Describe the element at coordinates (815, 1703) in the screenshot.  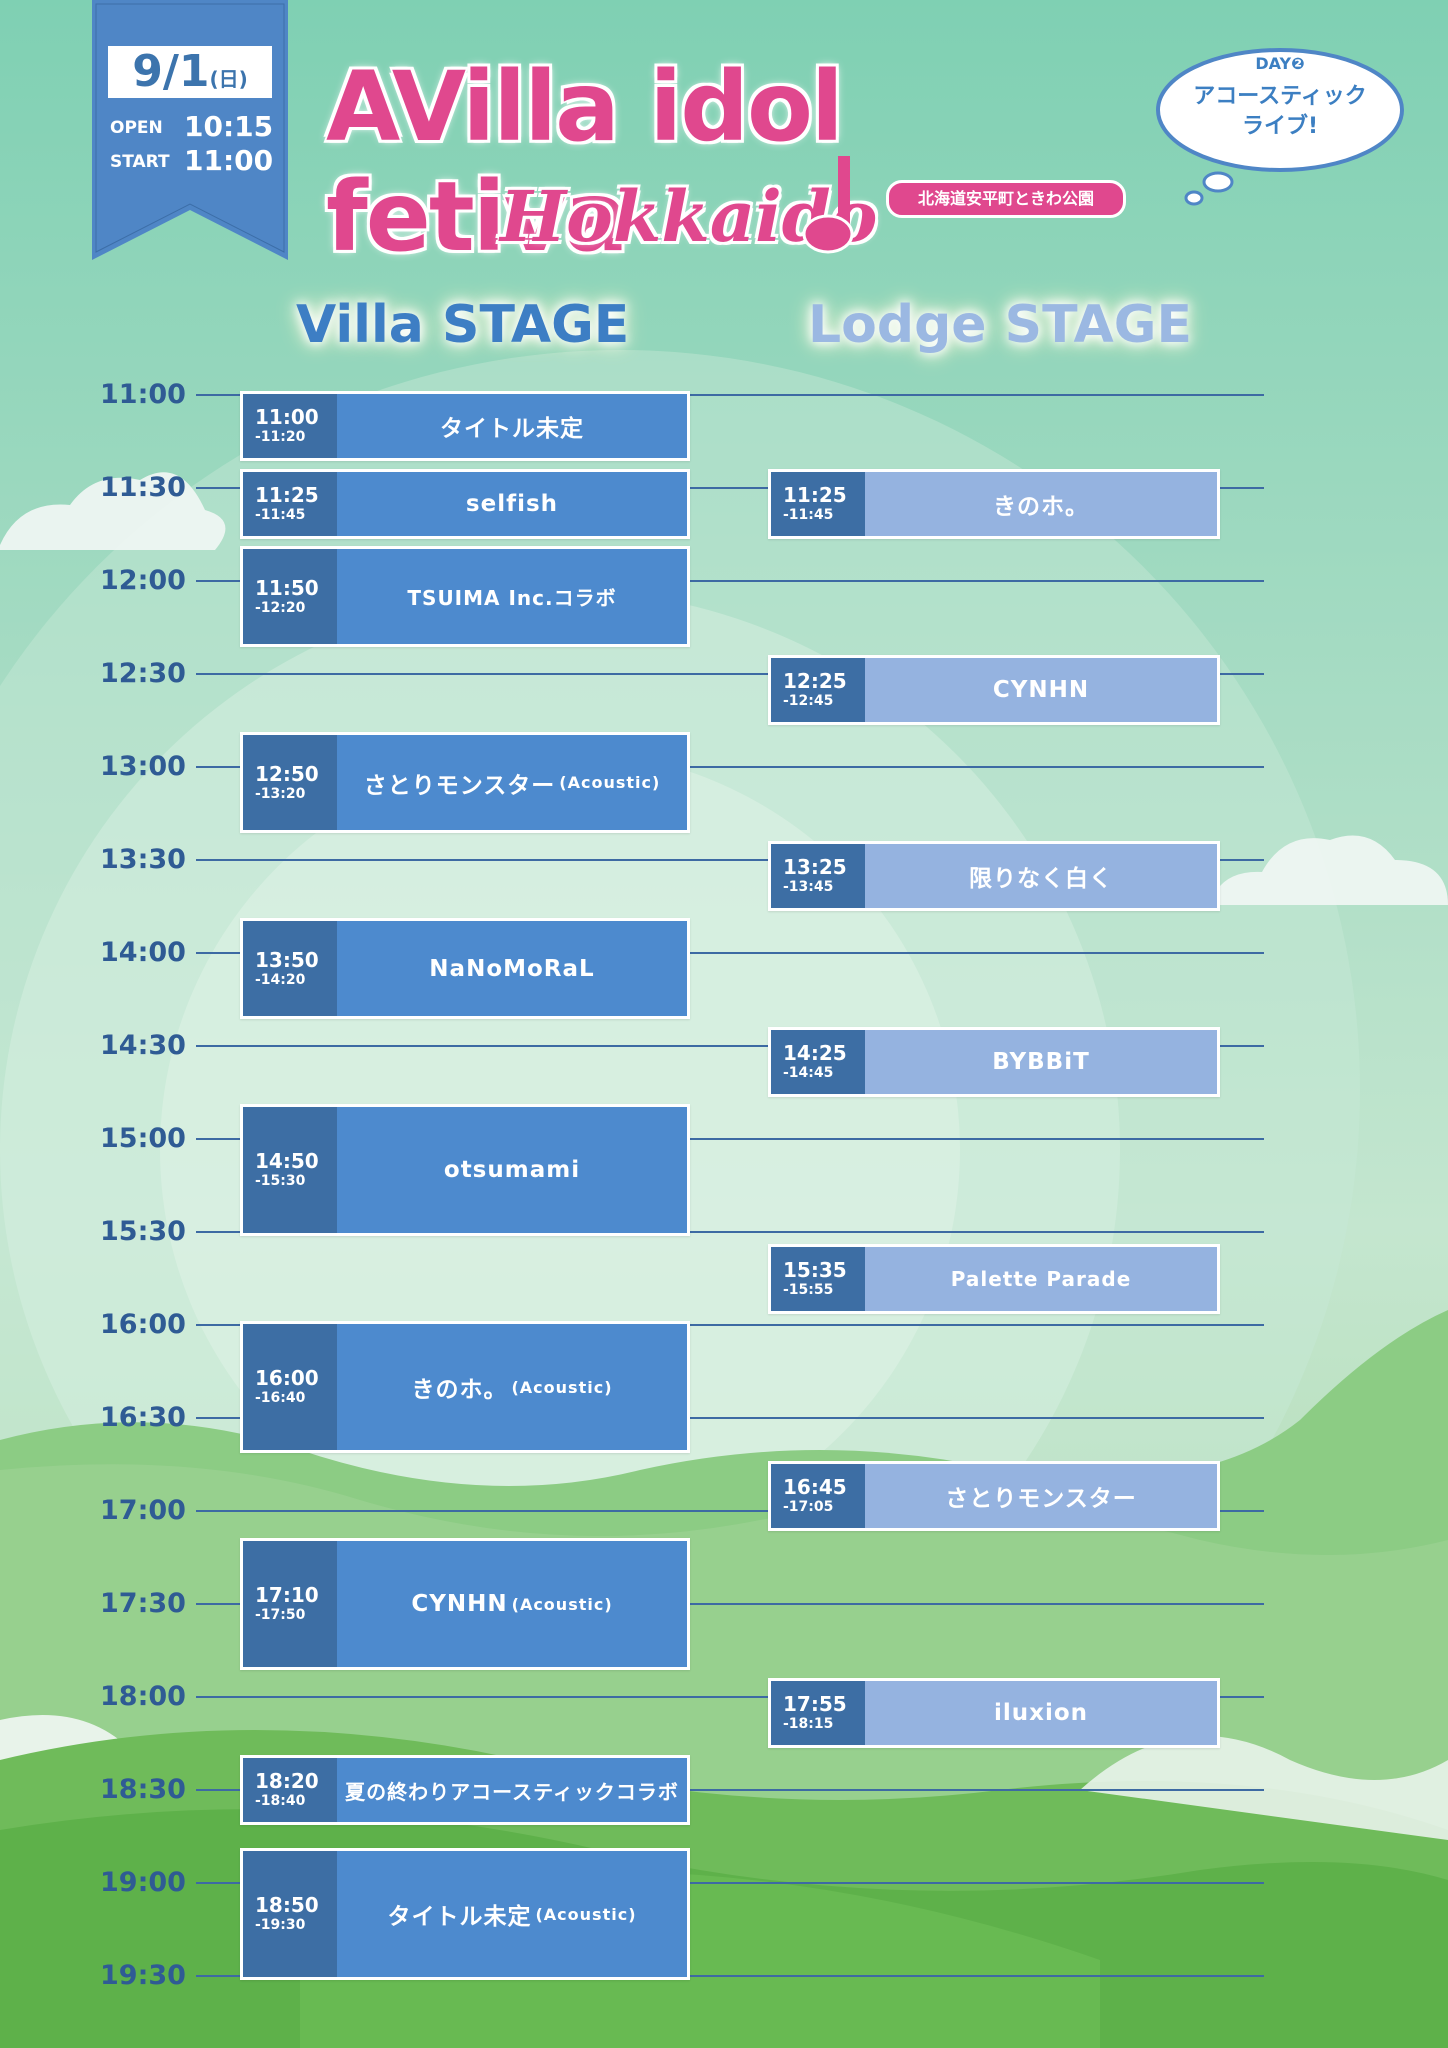
I see `slot-start-time: 17:55` at that location.